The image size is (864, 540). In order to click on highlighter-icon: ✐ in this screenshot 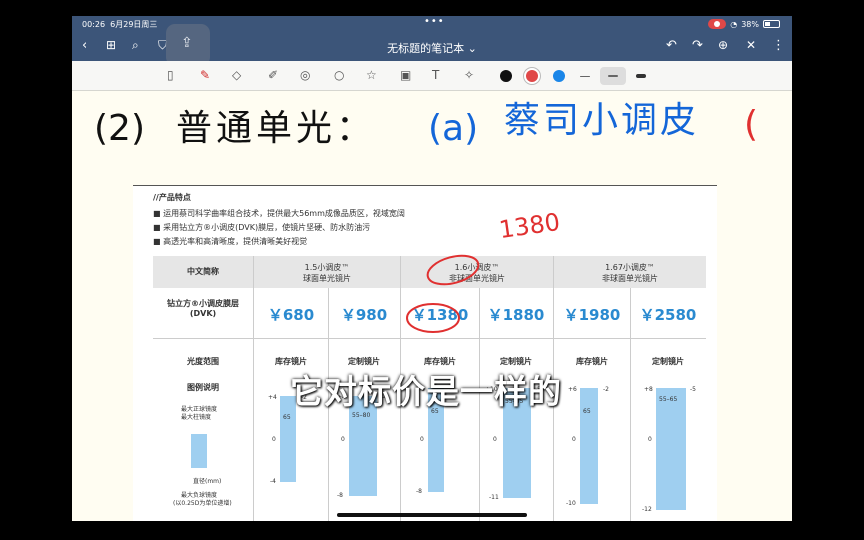, I will do `click(273, 75)`.